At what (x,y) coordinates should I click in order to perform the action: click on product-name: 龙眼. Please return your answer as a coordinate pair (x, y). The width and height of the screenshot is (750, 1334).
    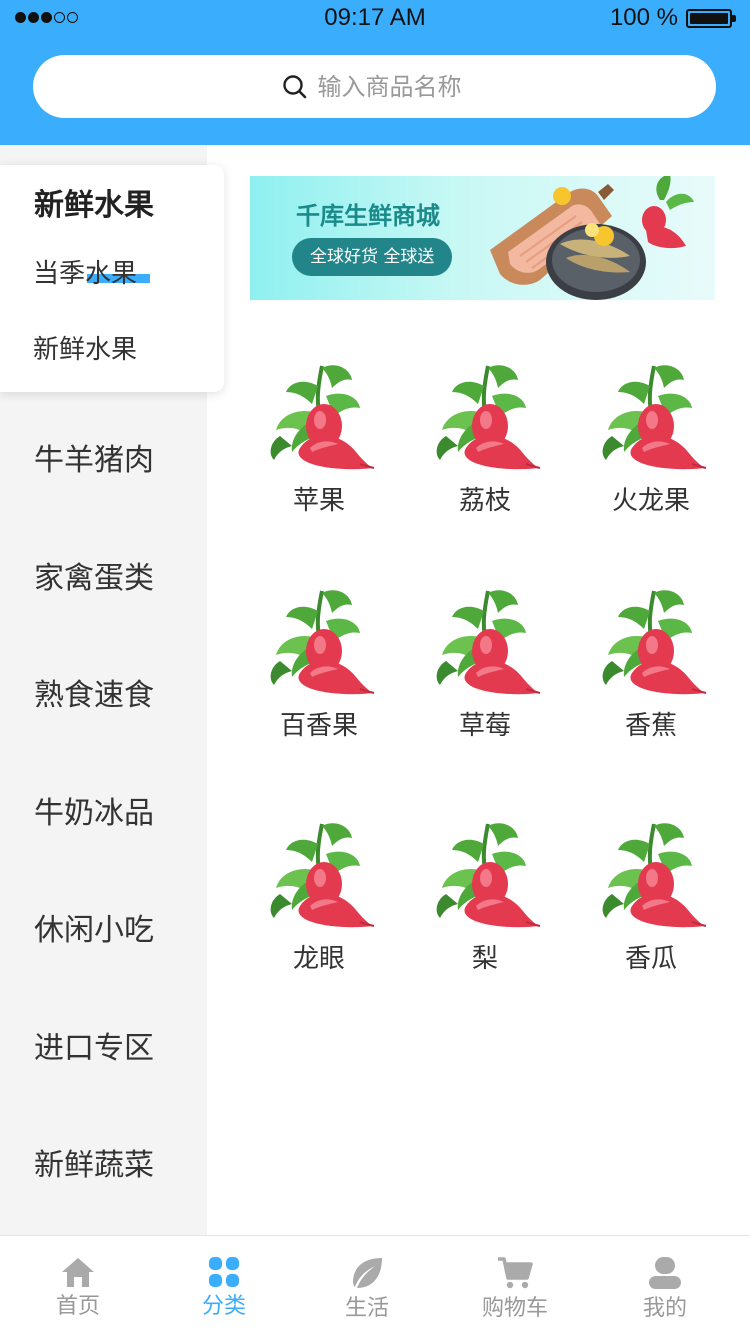
    Looking at the image, I should click on (318, 959).